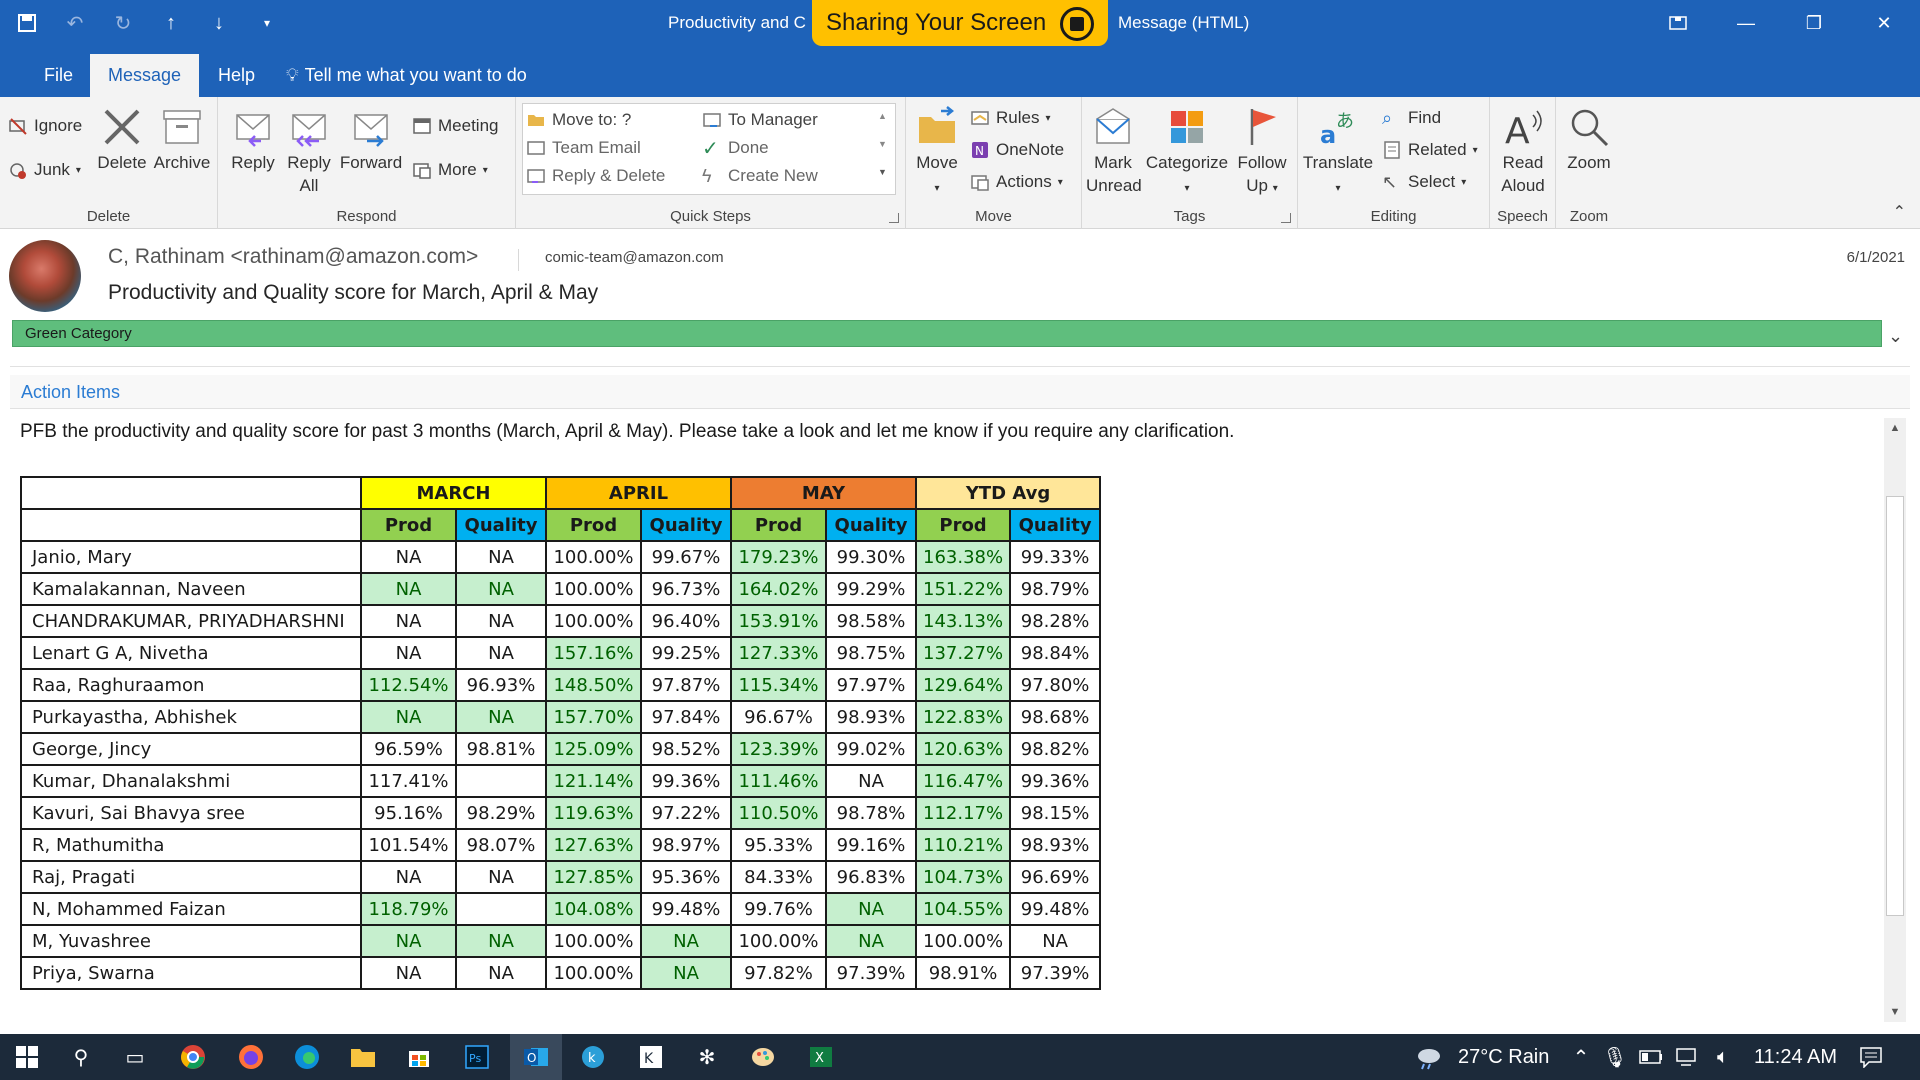 The height and width of the screenshot is (1080, 1920). Describe the element at coordinates (882, 172) in the screenshot. I see `quick-steps-more-icon: ▼` at that location.